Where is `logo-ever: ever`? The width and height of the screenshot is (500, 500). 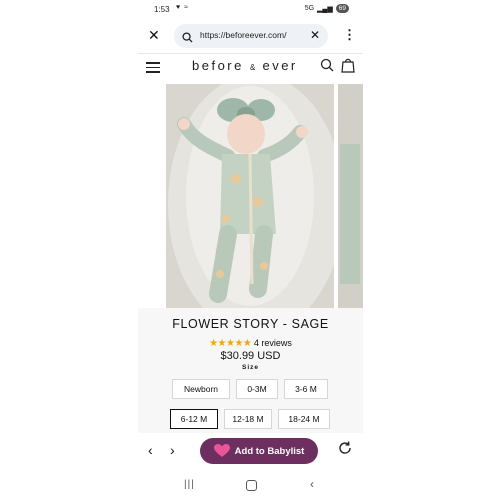 logo-ever: ever is located at coordinates (280, 65).